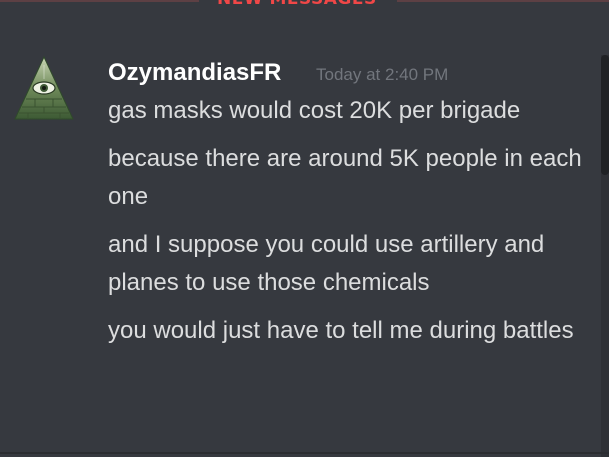 The image size is (609, 457). What do you see at coordinates (382, 74) in the screenshot?
I see `message-timestamp: Today at 2:40 PM` at bounding box center [382, 74].